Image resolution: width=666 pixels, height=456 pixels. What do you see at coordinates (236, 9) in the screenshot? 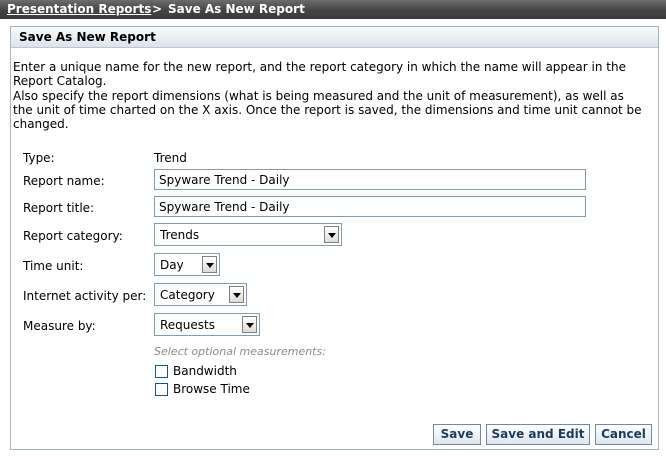
I see `breadcrumb-current-page: Save As New Report` at bounding box center [236, 9].